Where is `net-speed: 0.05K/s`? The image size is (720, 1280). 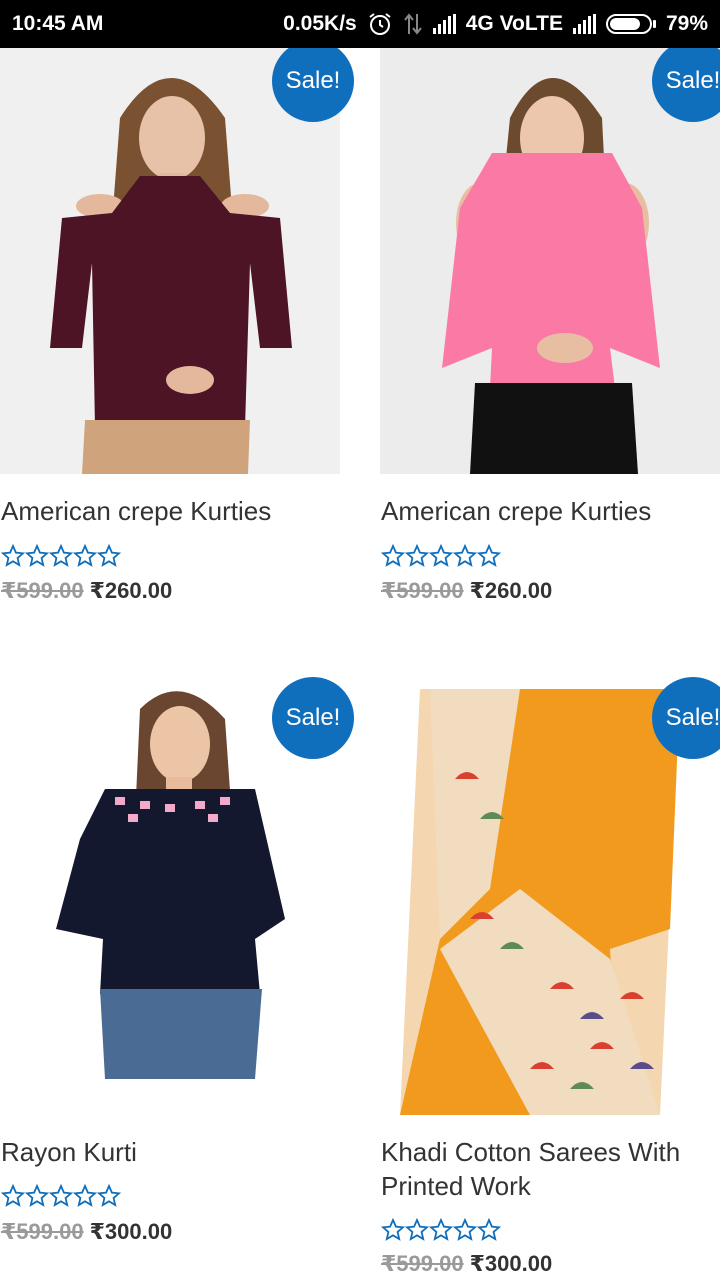
net-speed: 0.05K/s is located at coordinates (320, 23).